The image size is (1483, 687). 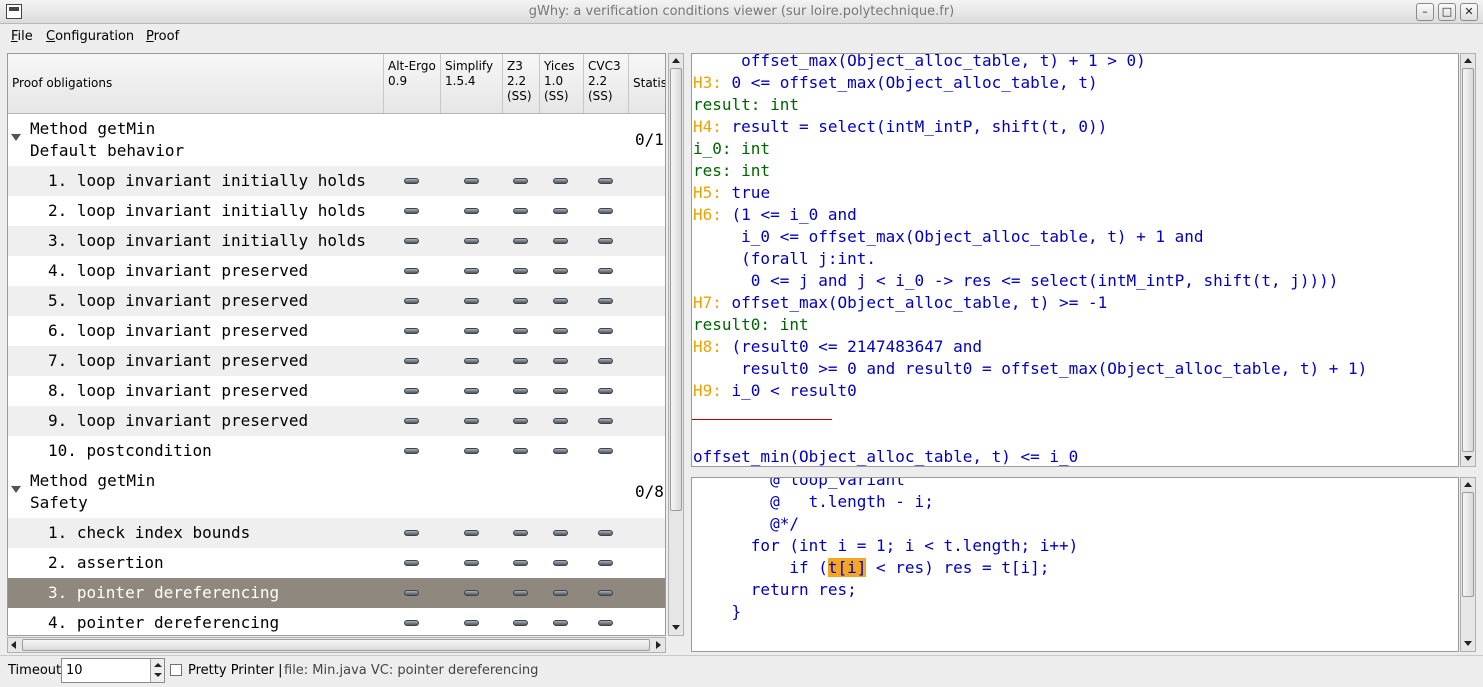 I want to click on spin-down-icon, so click(x=158, y=675).